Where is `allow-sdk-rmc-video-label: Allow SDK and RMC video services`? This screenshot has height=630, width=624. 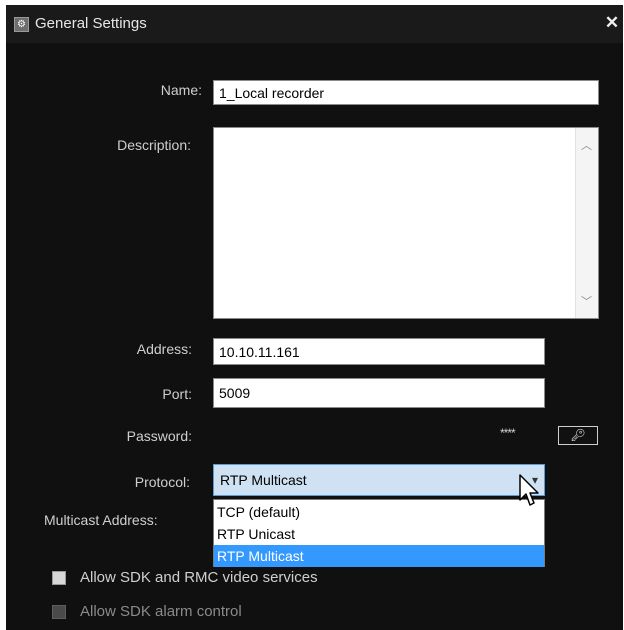 allow-sdk-rmc-video-label: Allow SDK and RMC video services is located at coordinates (199, 577).